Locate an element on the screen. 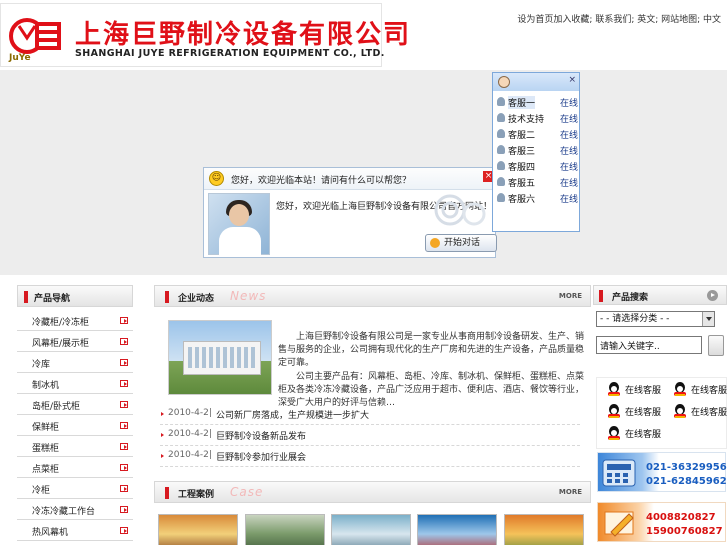  nav-item-label: 冷冻冷藏工作台 is located at coordinates (64, 512).